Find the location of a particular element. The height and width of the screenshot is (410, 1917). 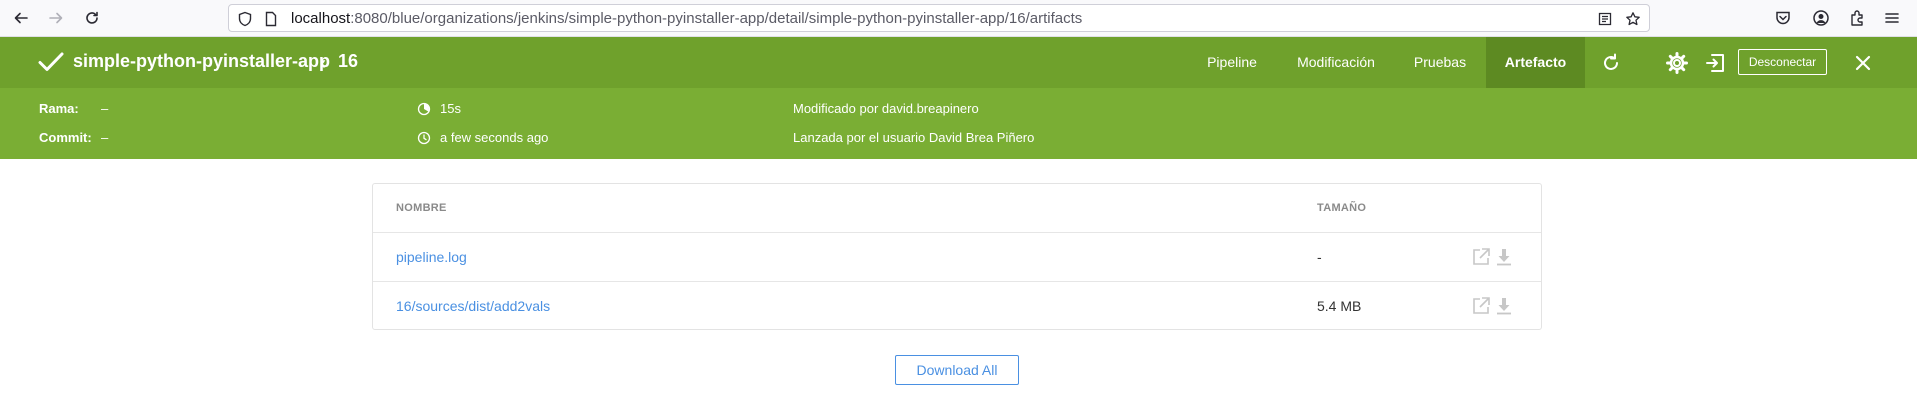

duration-value: 15s is located at coordinates (450, 108).